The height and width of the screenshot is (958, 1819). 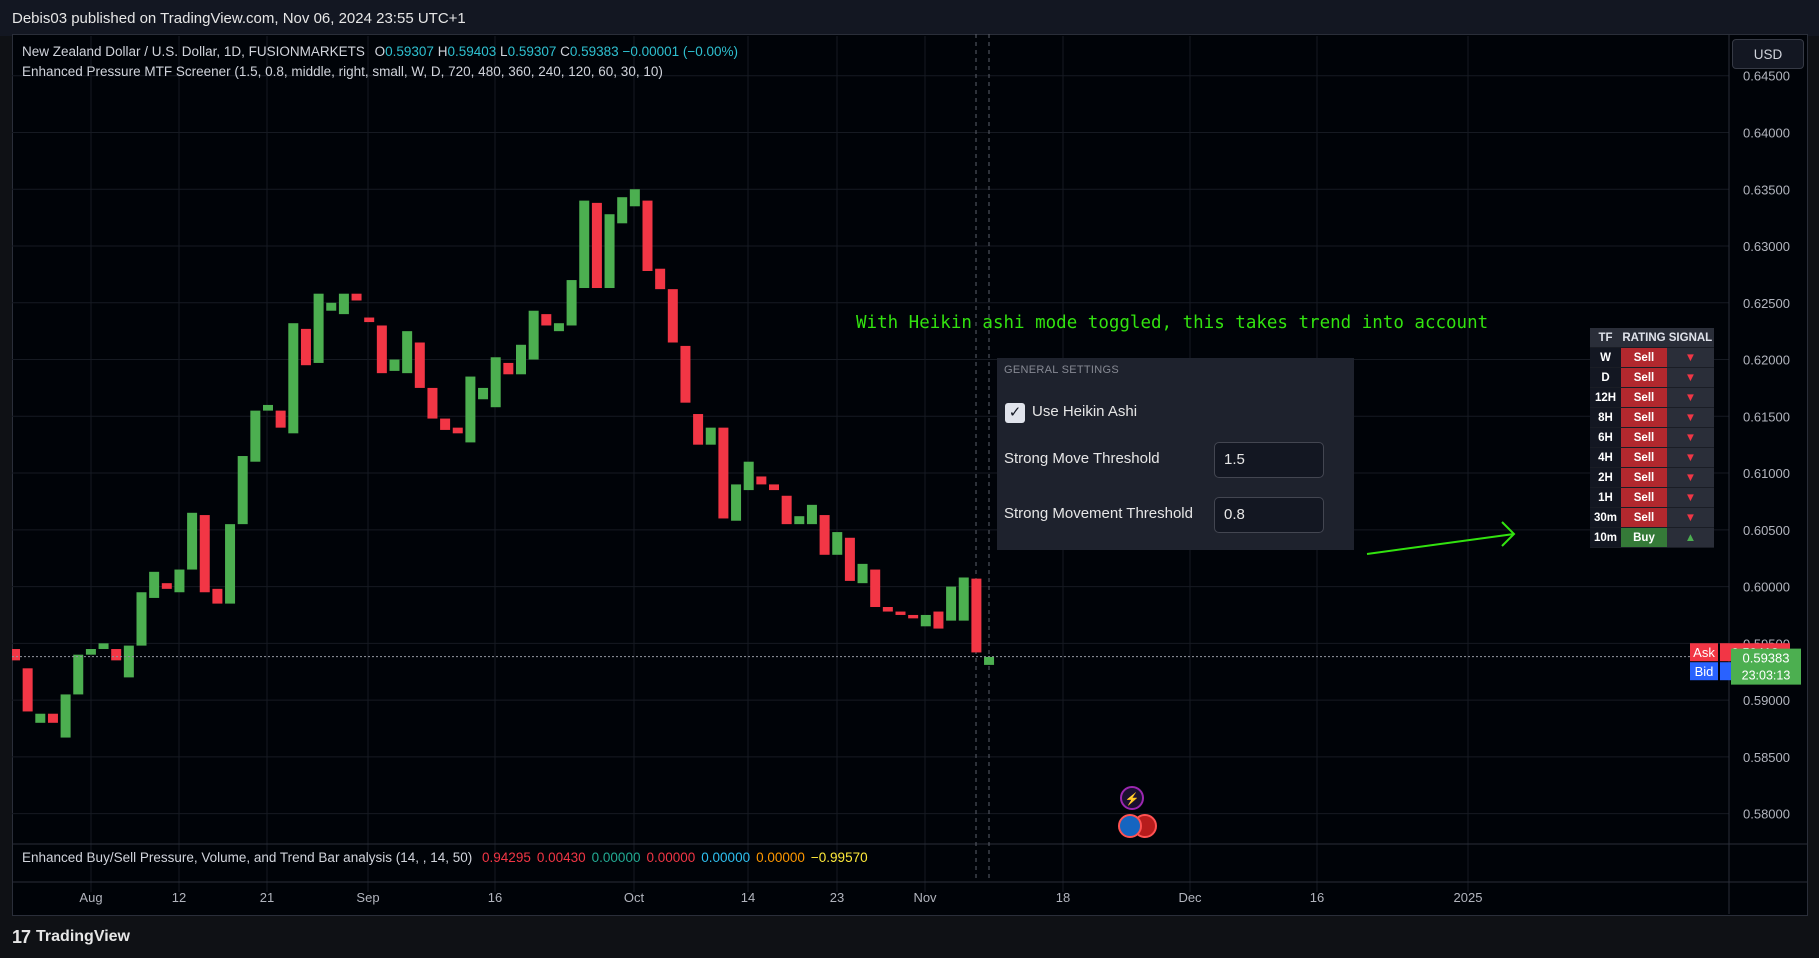 What do you see at coordinates (495, 897) in the screenshot?
I see `time-tick-label: 16` at bounding box center [495, 897].